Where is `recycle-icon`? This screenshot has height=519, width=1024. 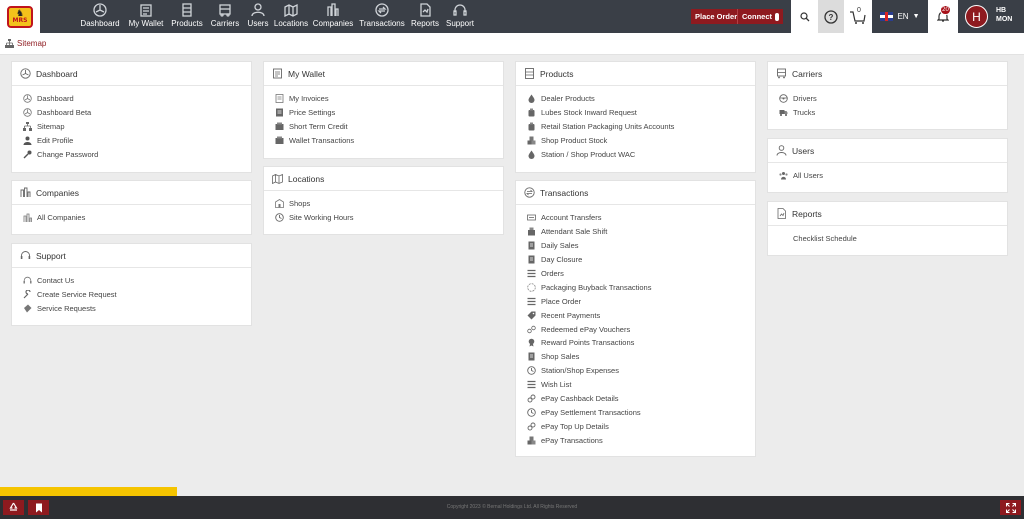
recycle-icon is located at coordinates (13, 506).